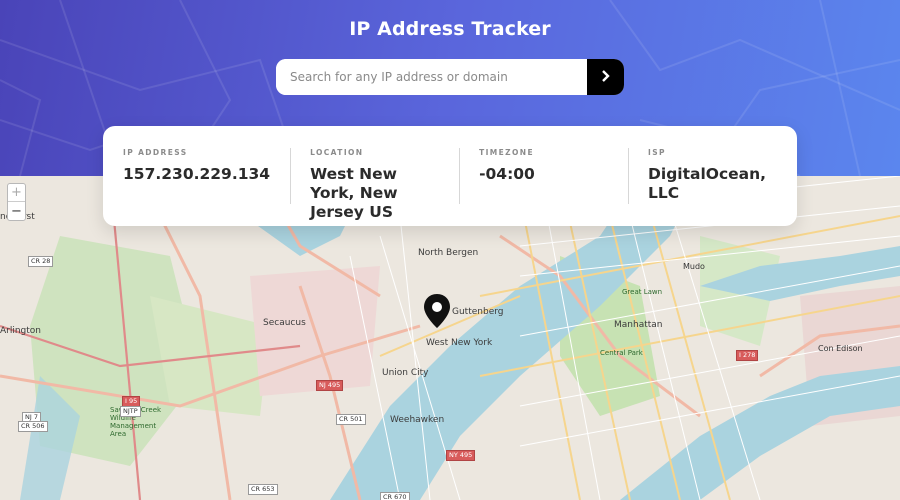 The image size is (900, 500). I want to click on map-label-arlington: Arlington, so click(21, 331).